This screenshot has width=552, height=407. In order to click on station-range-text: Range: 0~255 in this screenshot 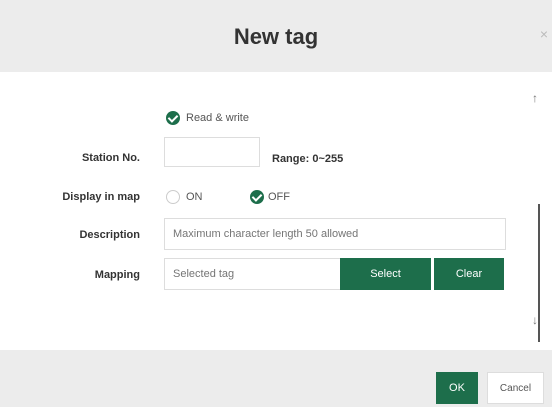, I will do `click(308, 159)`.